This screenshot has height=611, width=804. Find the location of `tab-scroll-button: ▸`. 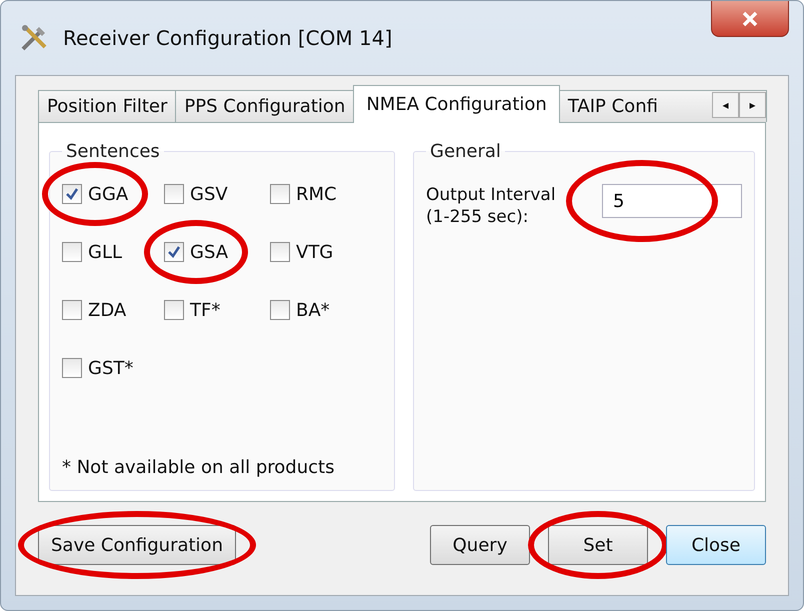

tab-scroll-button: ▸ is located at coordinates (752, 105).